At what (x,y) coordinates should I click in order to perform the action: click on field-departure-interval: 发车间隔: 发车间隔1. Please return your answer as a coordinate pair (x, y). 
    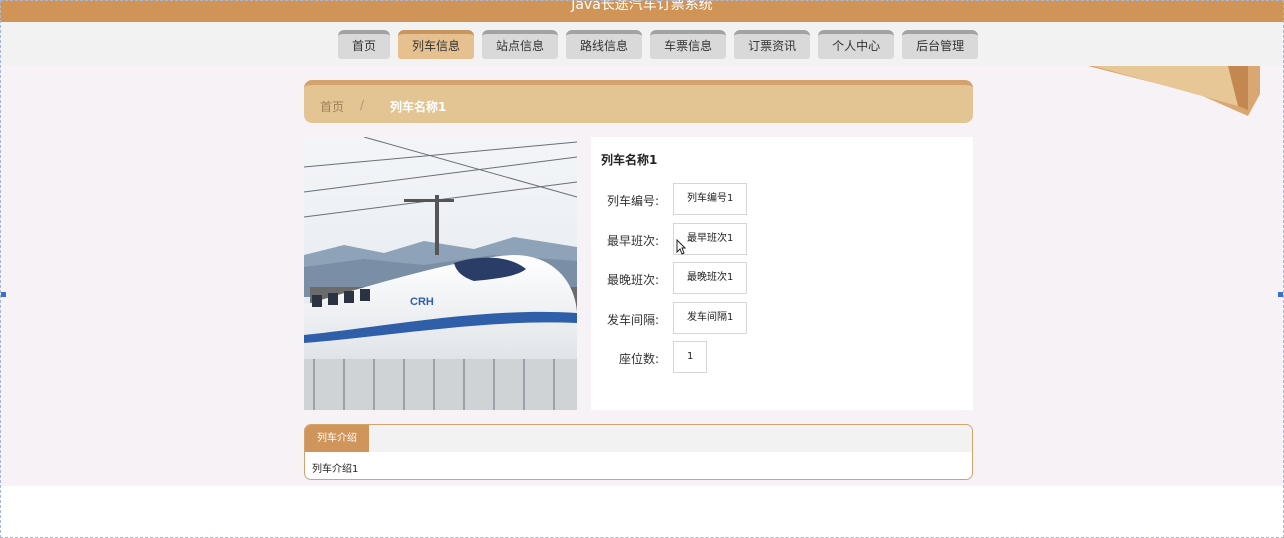
    Looking at the image, I should click on (782, 318).